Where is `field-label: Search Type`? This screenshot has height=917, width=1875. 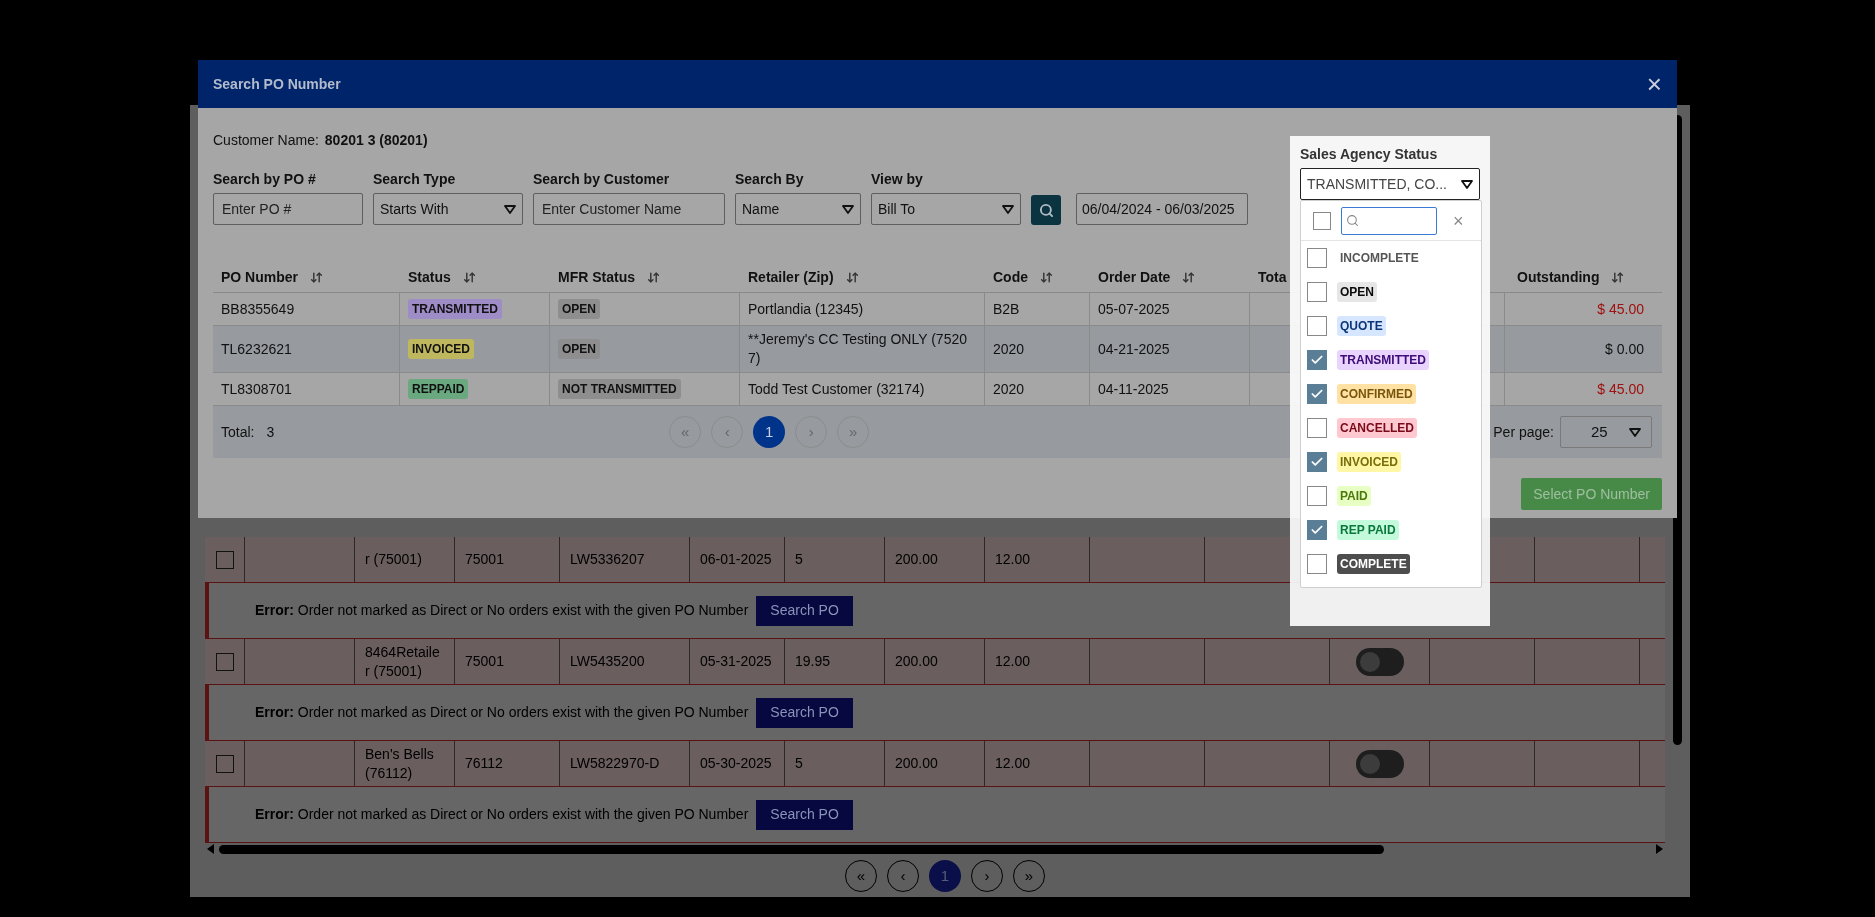
field-label: Search Type is located at coordinates (415, 179).